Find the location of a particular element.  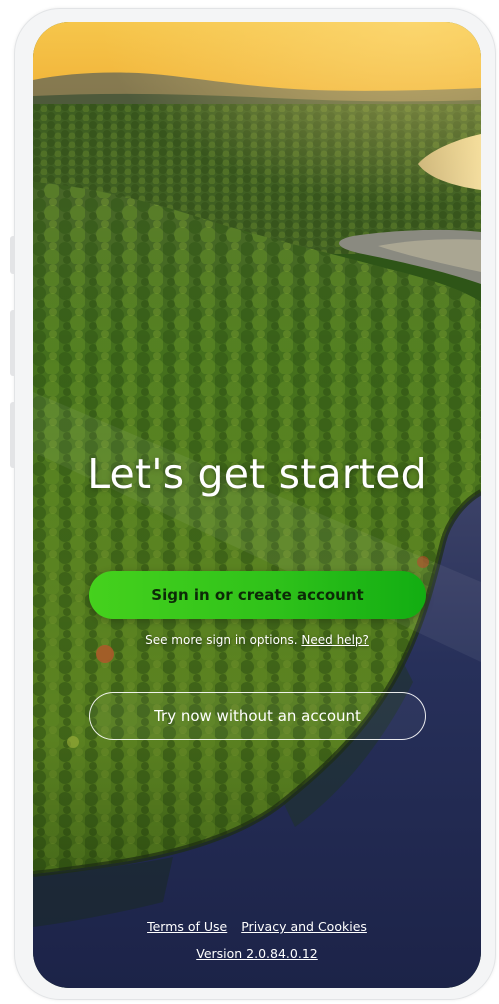

try-without-account-button: Try now without an account is located at coordinates (257, 716).